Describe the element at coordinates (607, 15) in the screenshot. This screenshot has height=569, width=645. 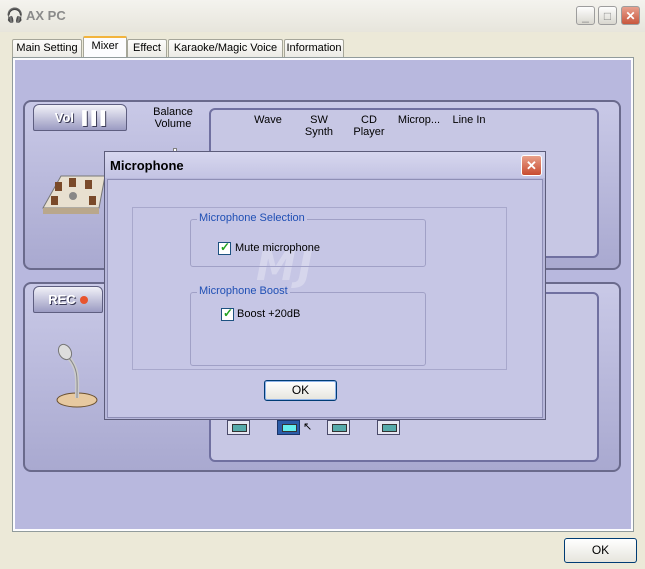
I see `maximize-button: □` at that location.